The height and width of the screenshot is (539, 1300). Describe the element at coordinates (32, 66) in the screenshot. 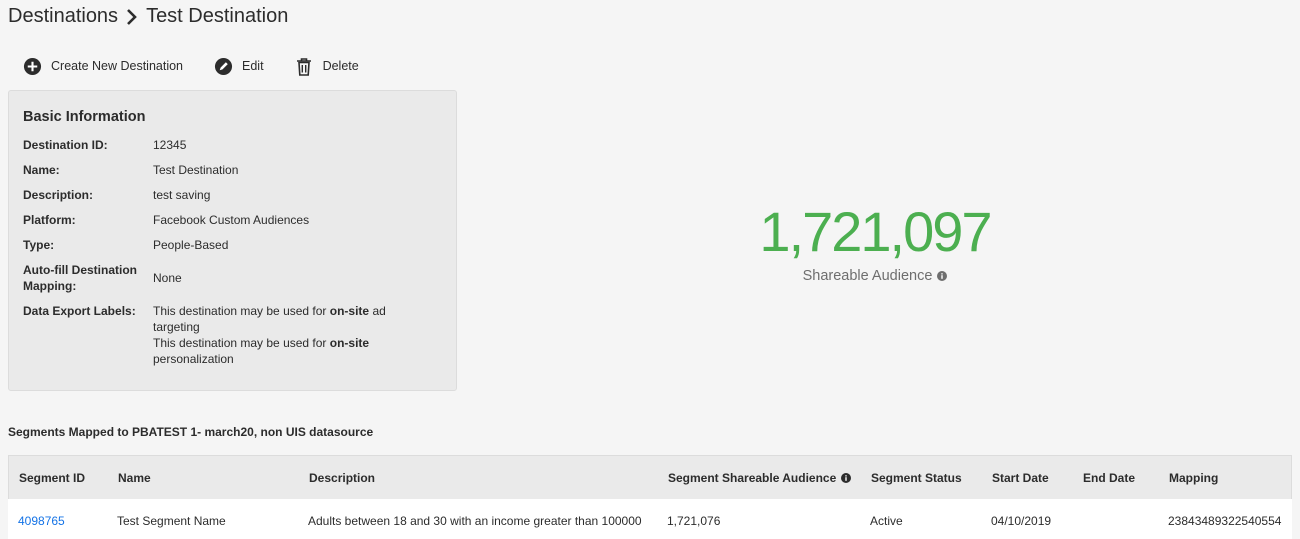

I see `add-circle-icon` at that location.